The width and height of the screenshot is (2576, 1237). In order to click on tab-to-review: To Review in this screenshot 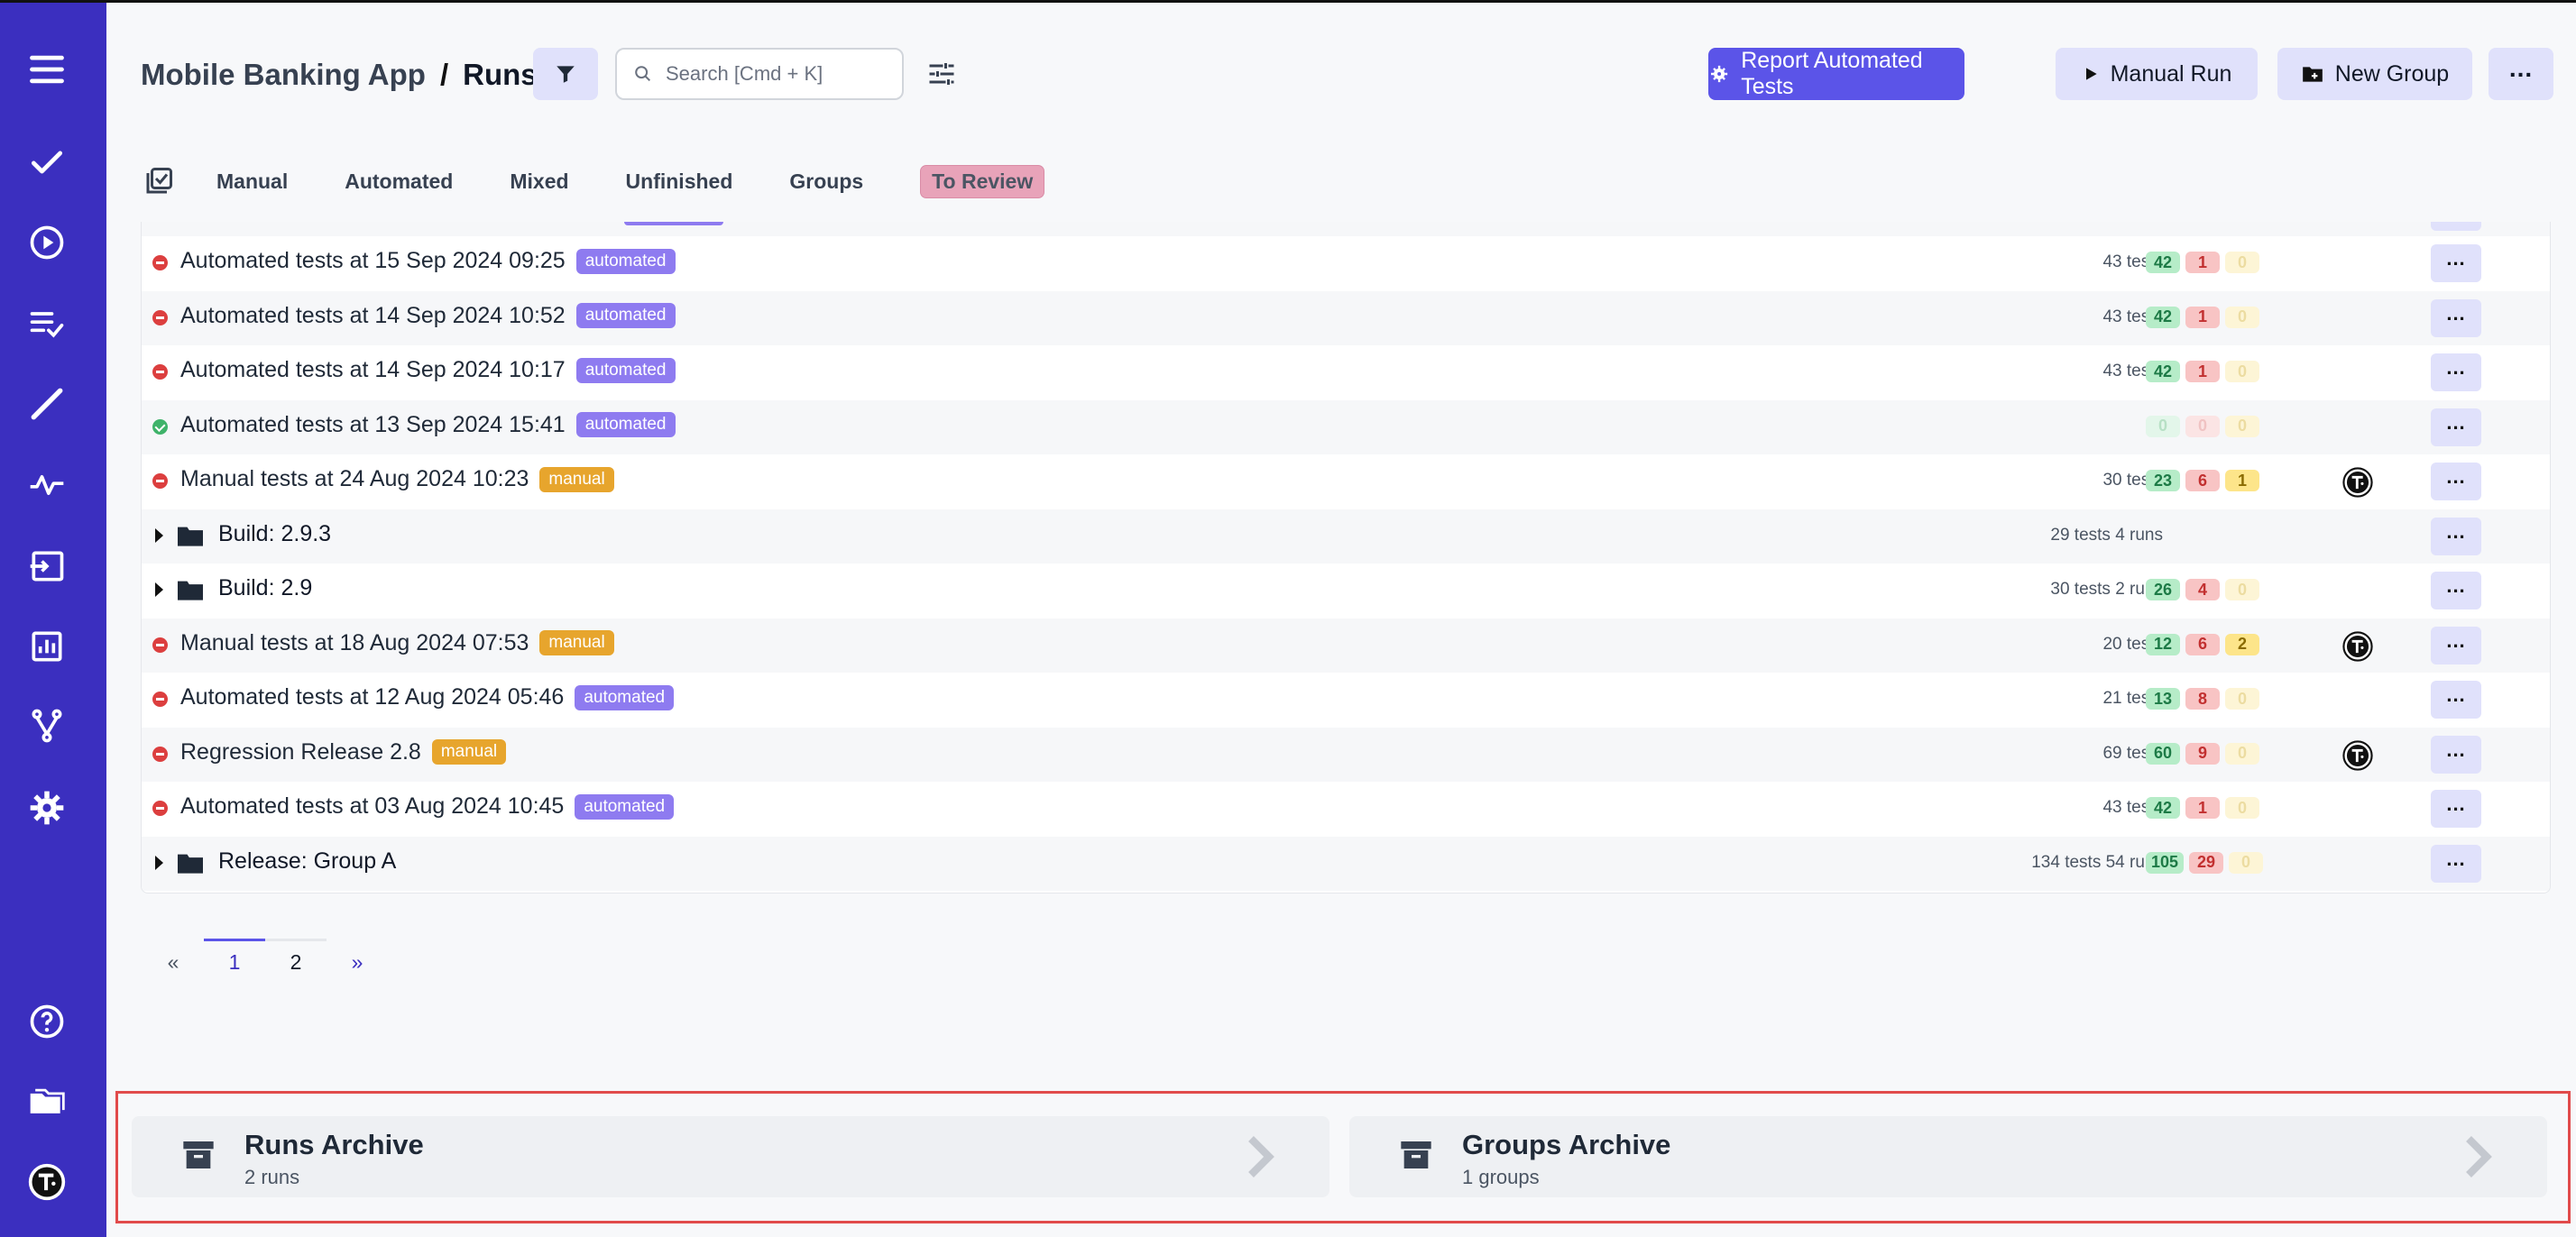, I will do `click(982, 181)`.